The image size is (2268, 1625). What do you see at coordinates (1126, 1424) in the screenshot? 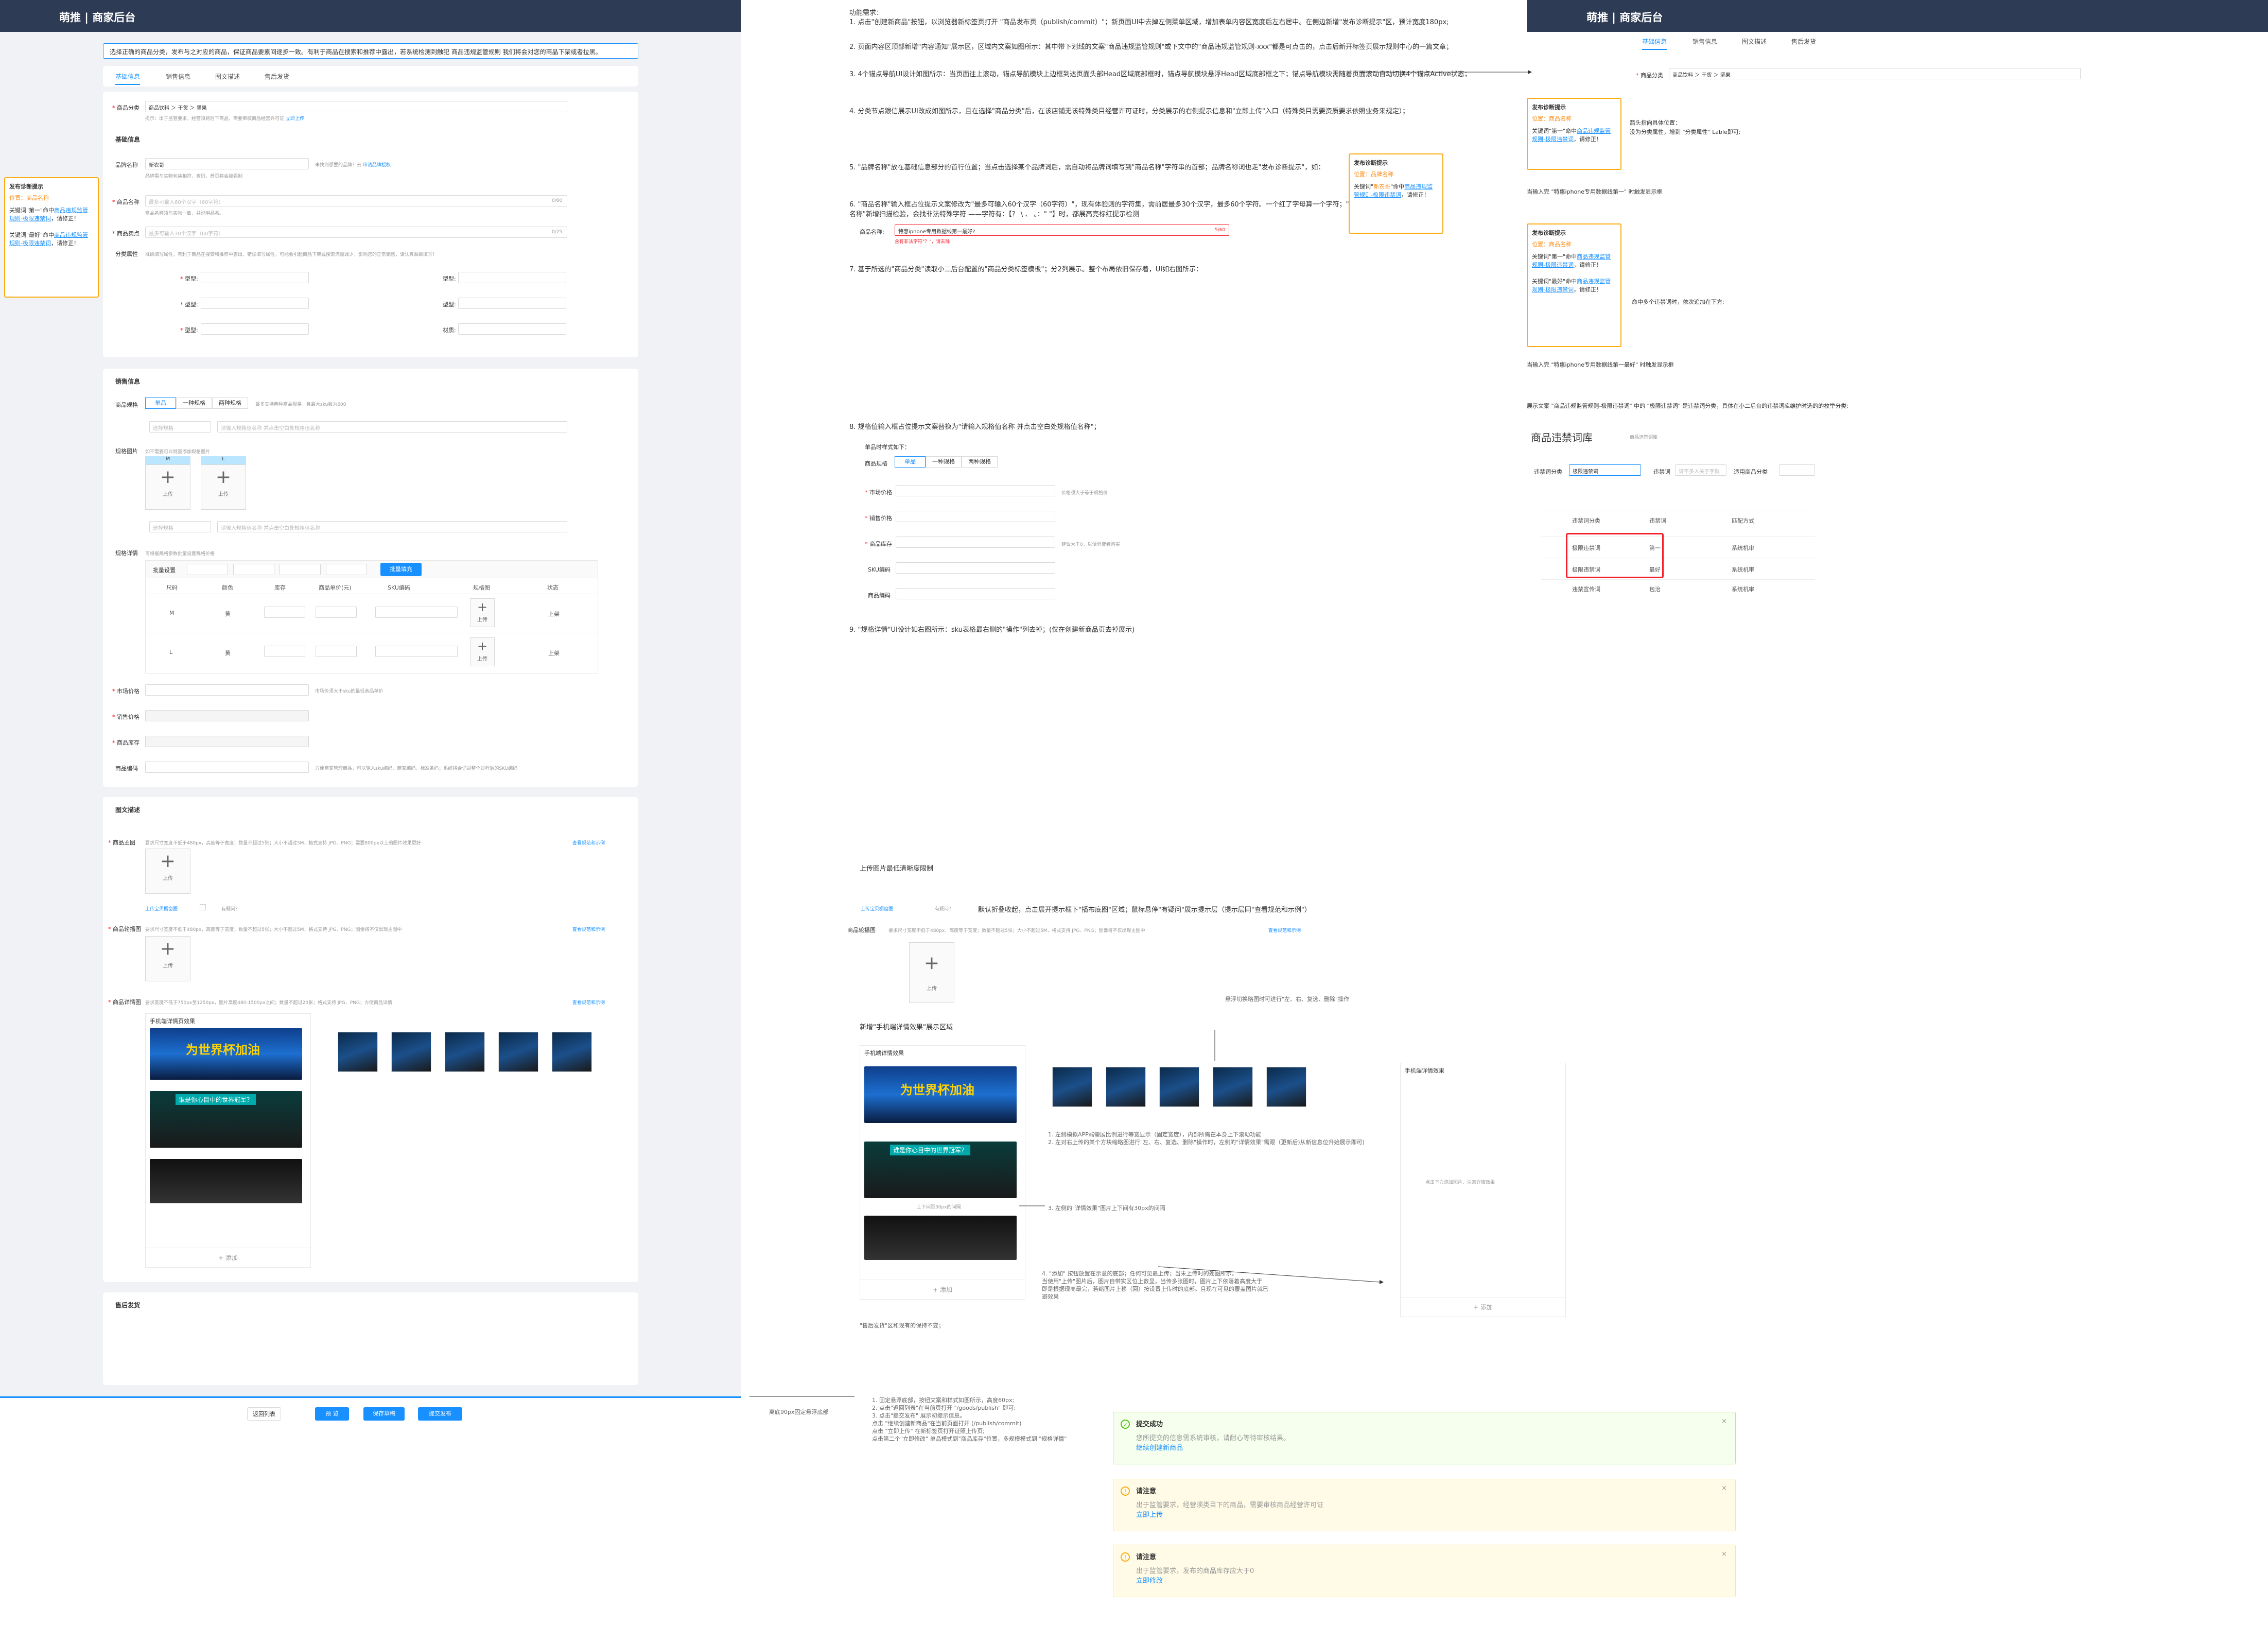
I see `success-icon: ✓` at bounding box center [1126, 1424].